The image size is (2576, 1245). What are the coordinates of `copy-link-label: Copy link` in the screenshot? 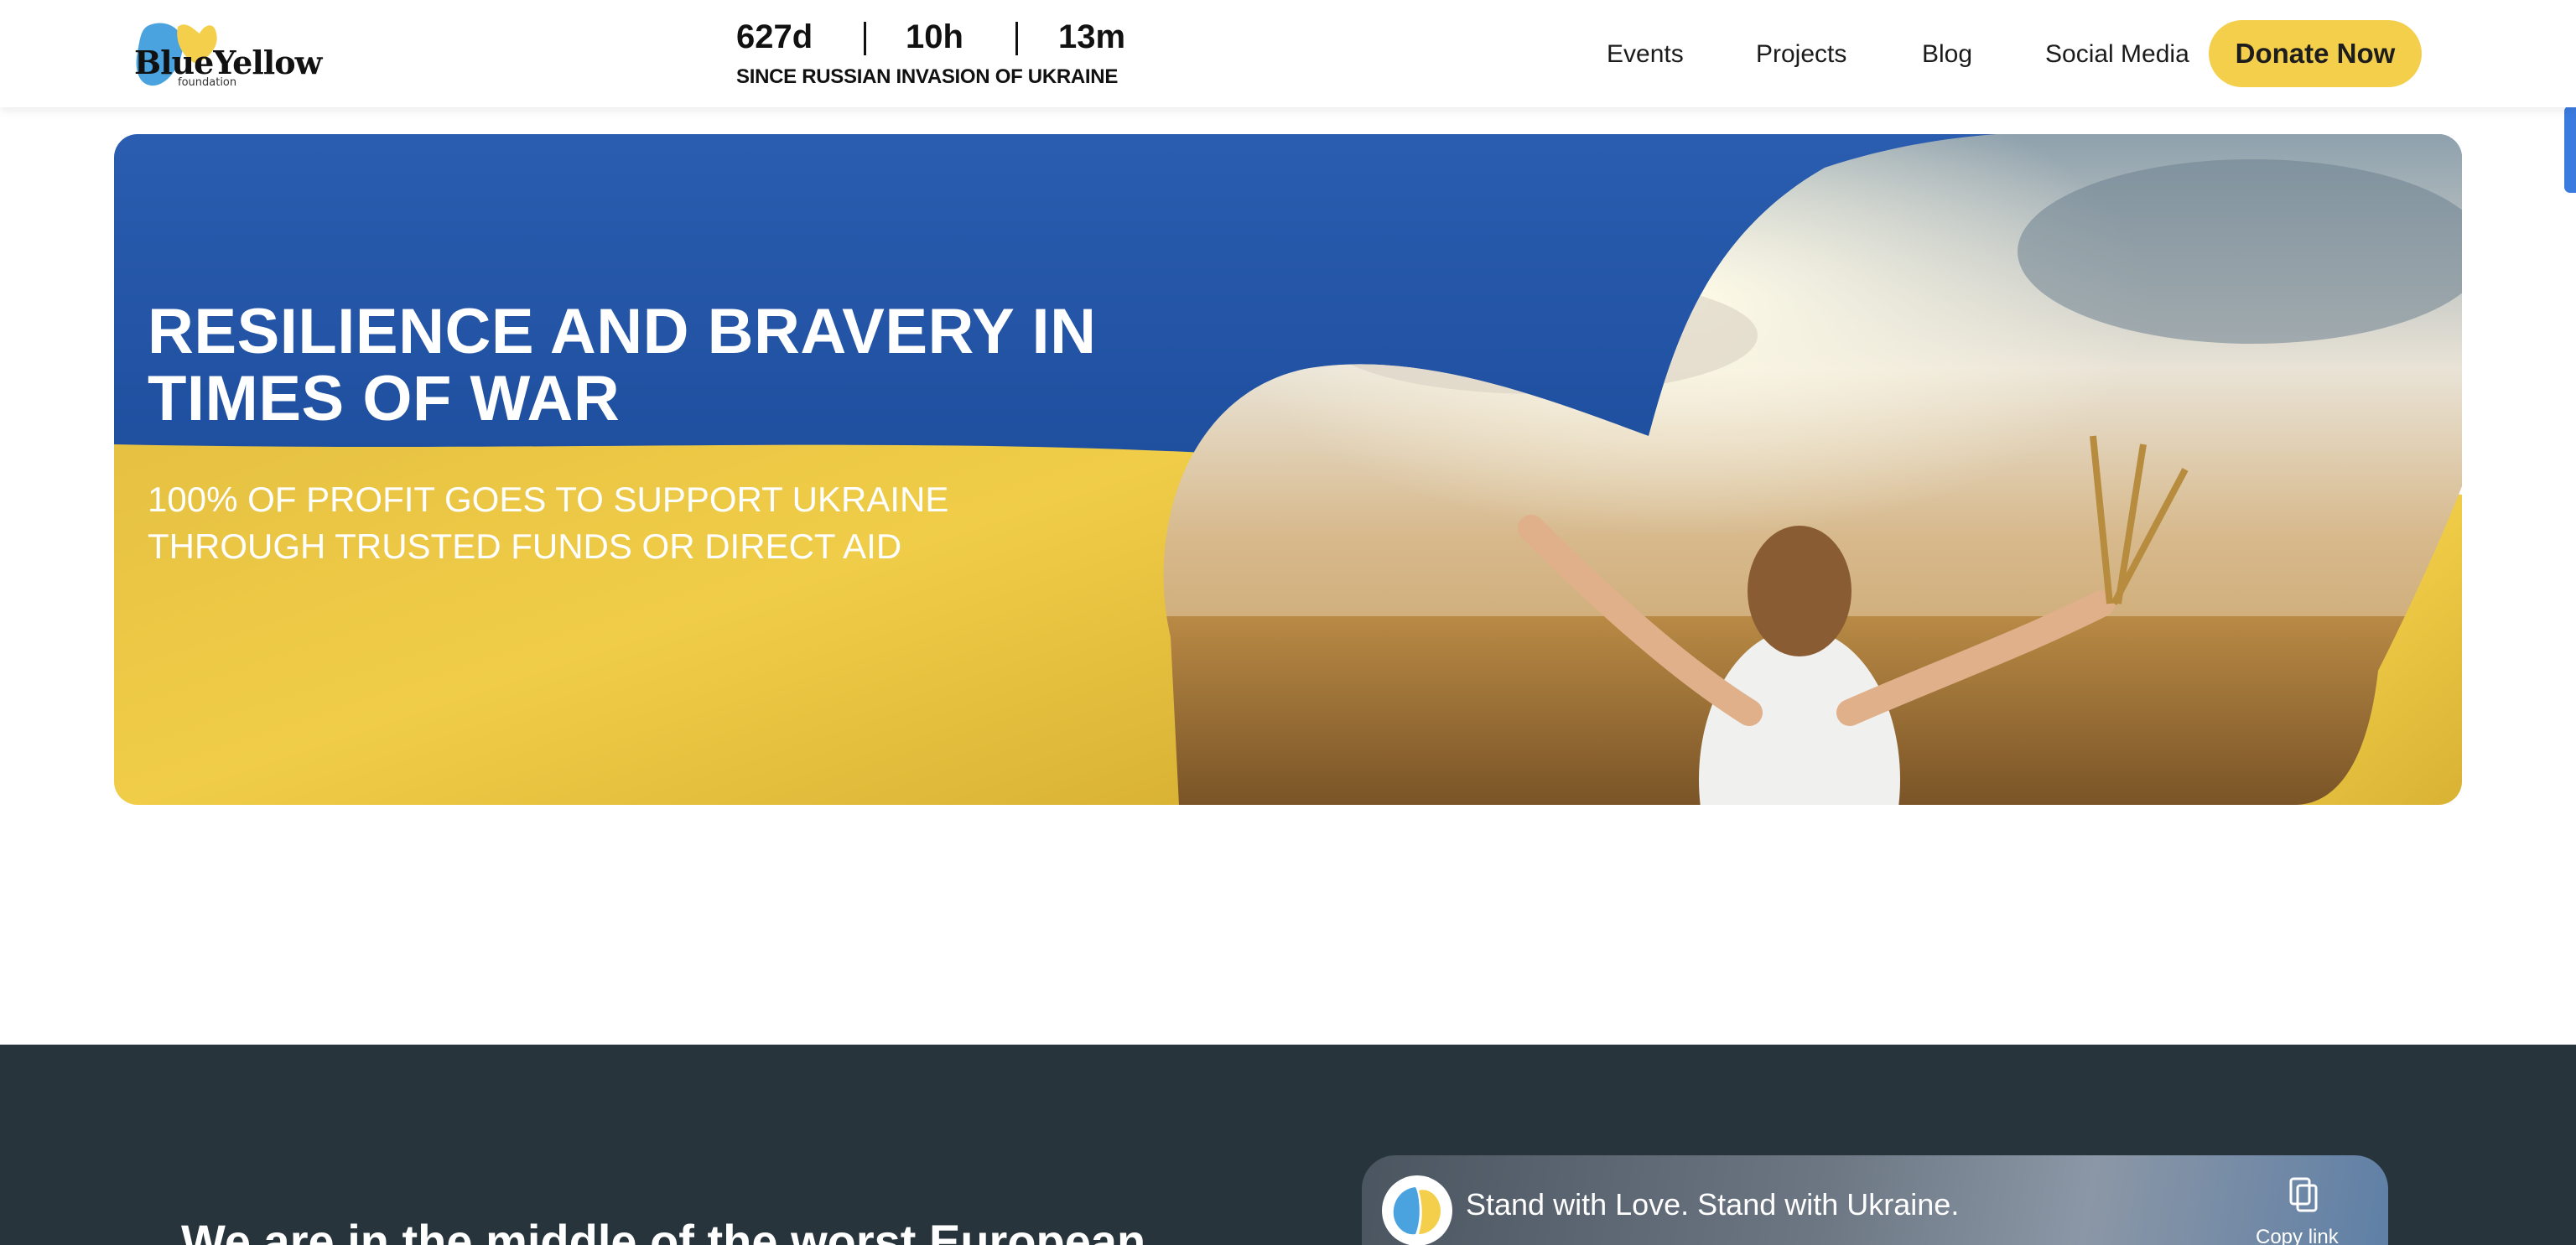 It's located at (2297, 1235).